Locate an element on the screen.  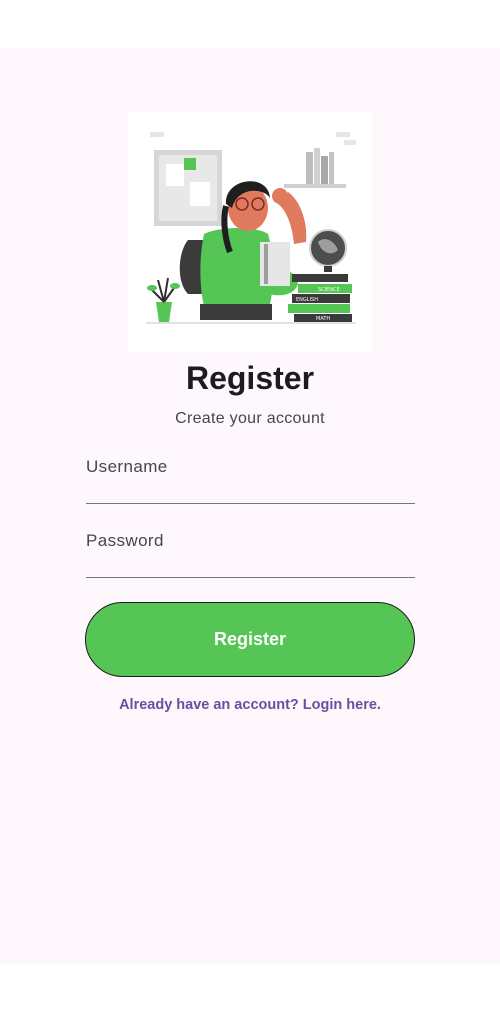
book-label-science: SCIENCE is located at coordinates (329, 290).